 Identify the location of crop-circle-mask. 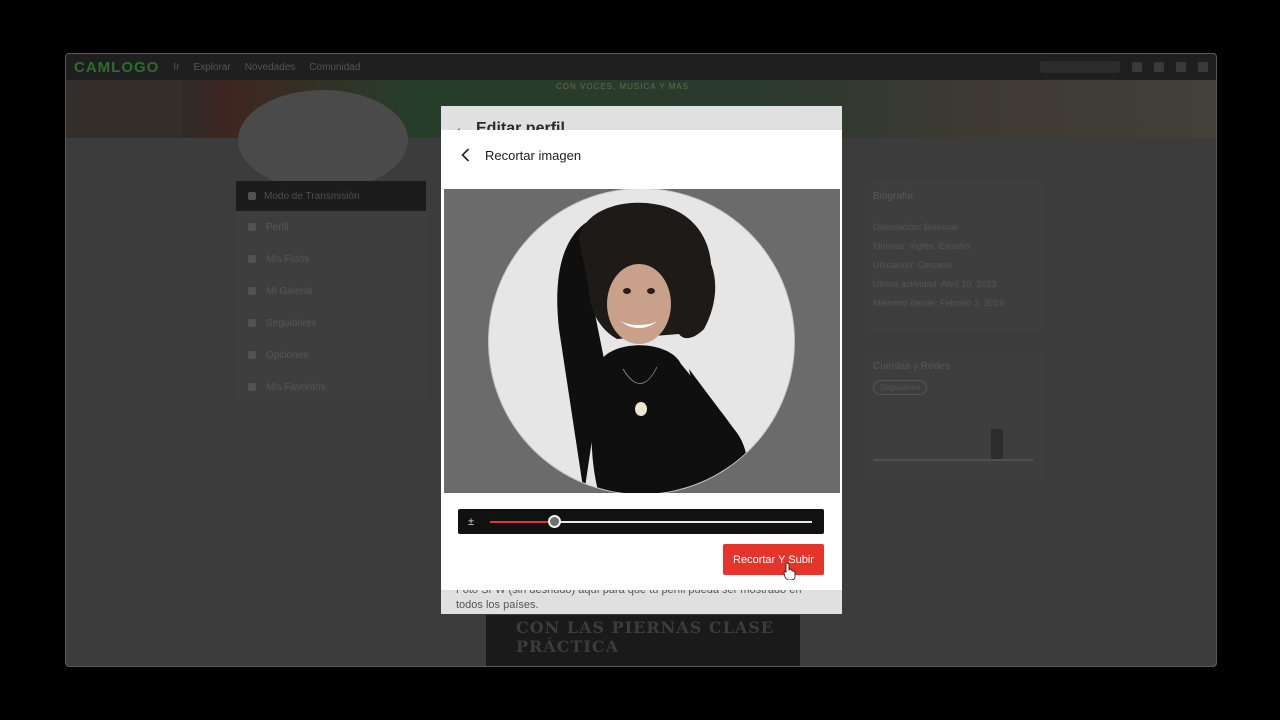
(641, 341).